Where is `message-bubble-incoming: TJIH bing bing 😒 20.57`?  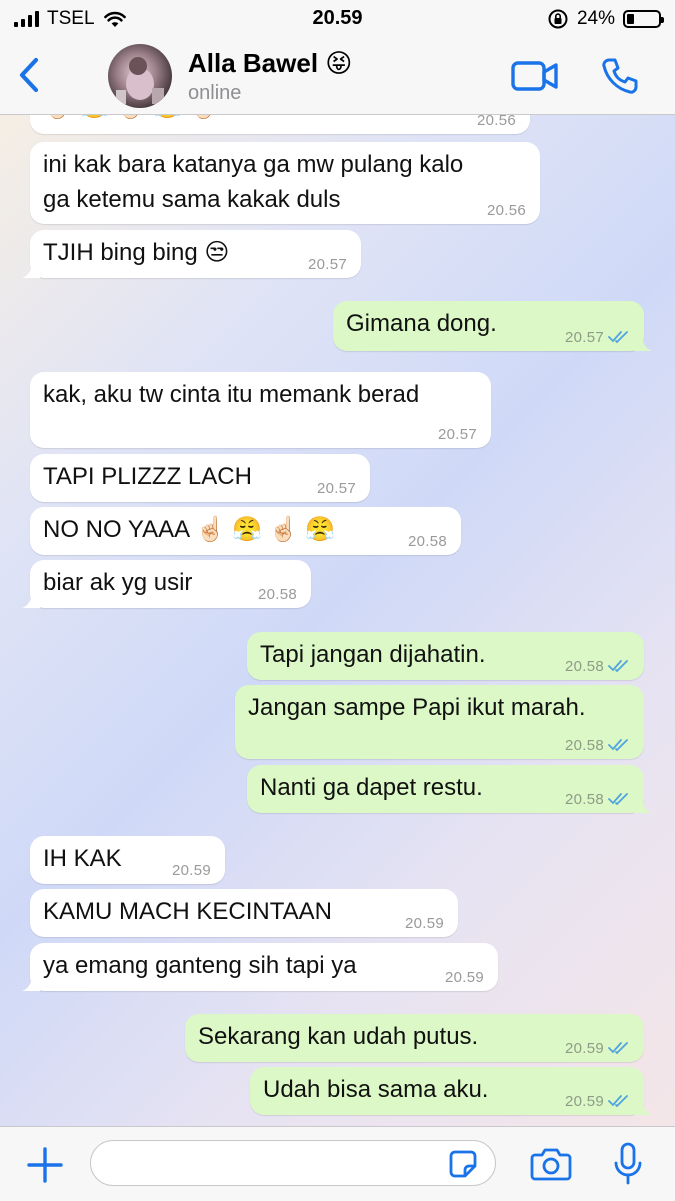
message-bubble-incoming: TJIH bing bing 😒 20.57 is located at coordinates (191, 254).